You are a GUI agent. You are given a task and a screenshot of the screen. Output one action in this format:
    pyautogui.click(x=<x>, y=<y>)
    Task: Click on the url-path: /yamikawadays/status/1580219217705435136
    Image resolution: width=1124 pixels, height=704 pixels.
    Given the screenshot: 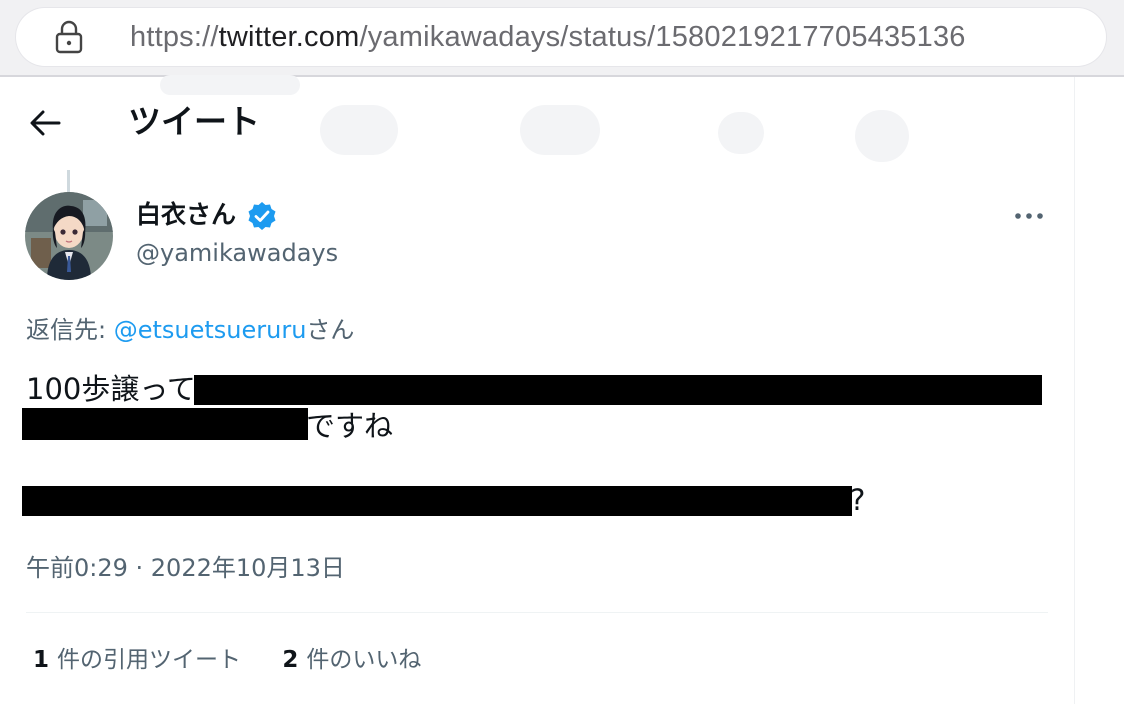 What is the action you would take?
    pyautogui.click(x=662, y=37)
    